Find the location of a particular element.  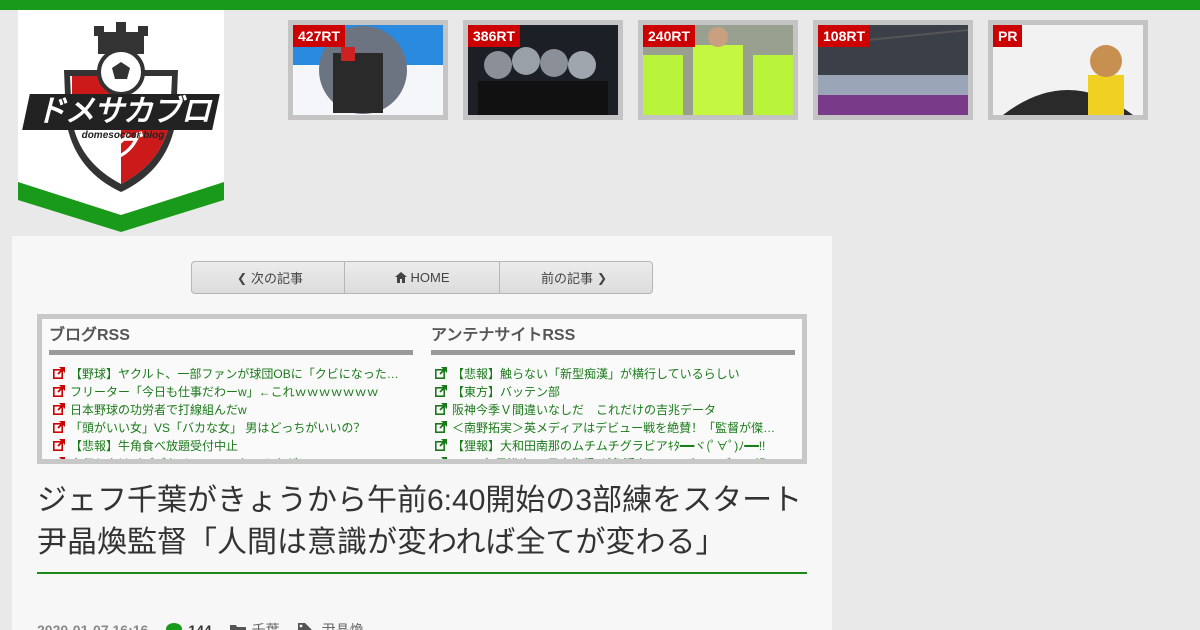

rss-item: 【狸報】大和田南那のムチムチグラビアｷﾀ━━ヾ(ﾟ∀ﾟ)ﾉ━━!! is located at coordinates (613, 446).